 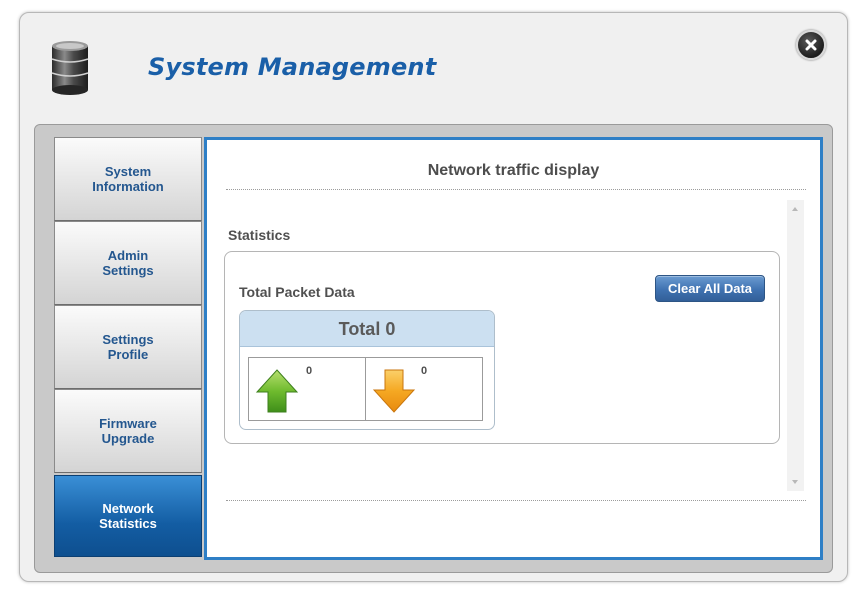 I want to click on tab-label: Settings Profile, so click(x=128, y=347).